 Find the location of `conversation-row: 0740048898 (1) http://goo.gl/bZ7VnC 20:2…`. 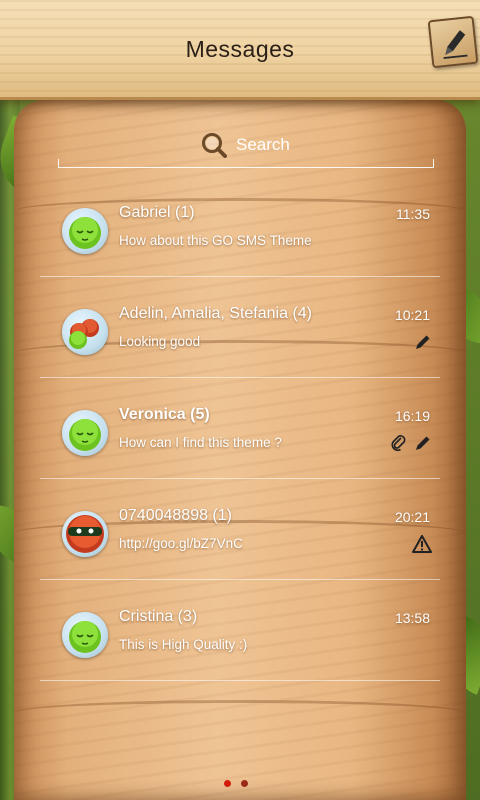

conversation-row: 0740048898 (1) http://goo.gl/bZ7VnC 20:2… is located at coordinates (240, 529).